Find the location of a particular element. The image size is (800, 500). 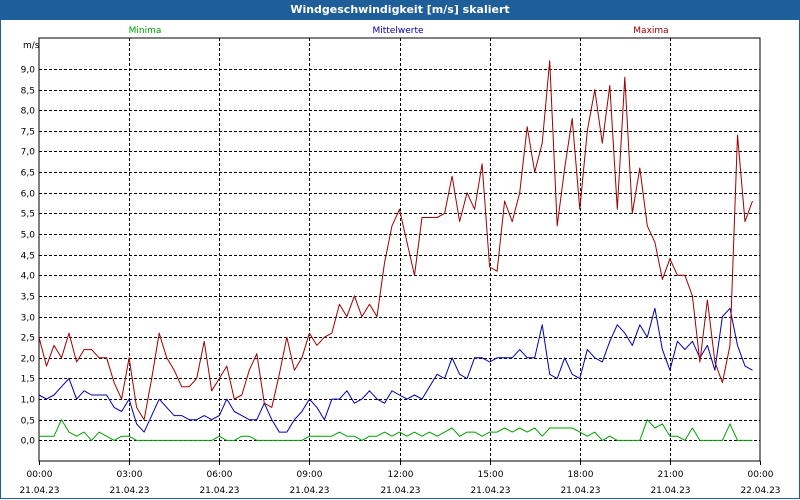

legend-entry-mittelwerte: Mittelwerte is located at coordinates (397, 31).